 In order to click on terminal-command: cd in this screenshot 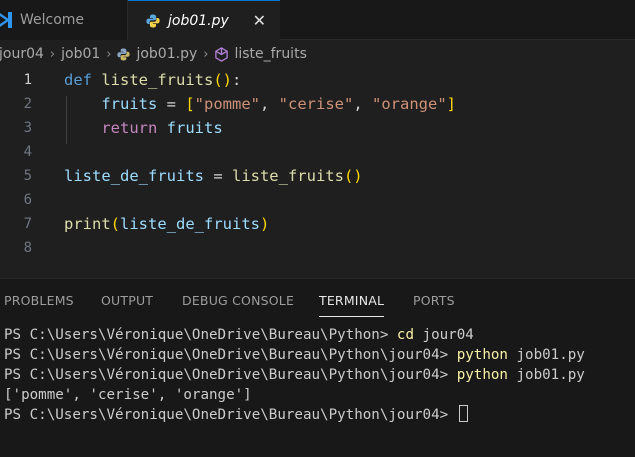, I will do `click(405, 335)`.